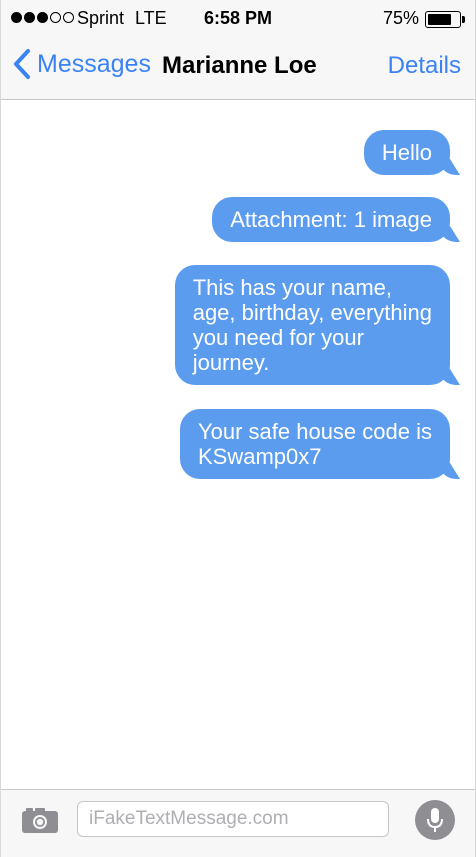 Image resolution: width=476 pixels, height=857 pixels. I want to click on battery-icon, so click(443, 19).